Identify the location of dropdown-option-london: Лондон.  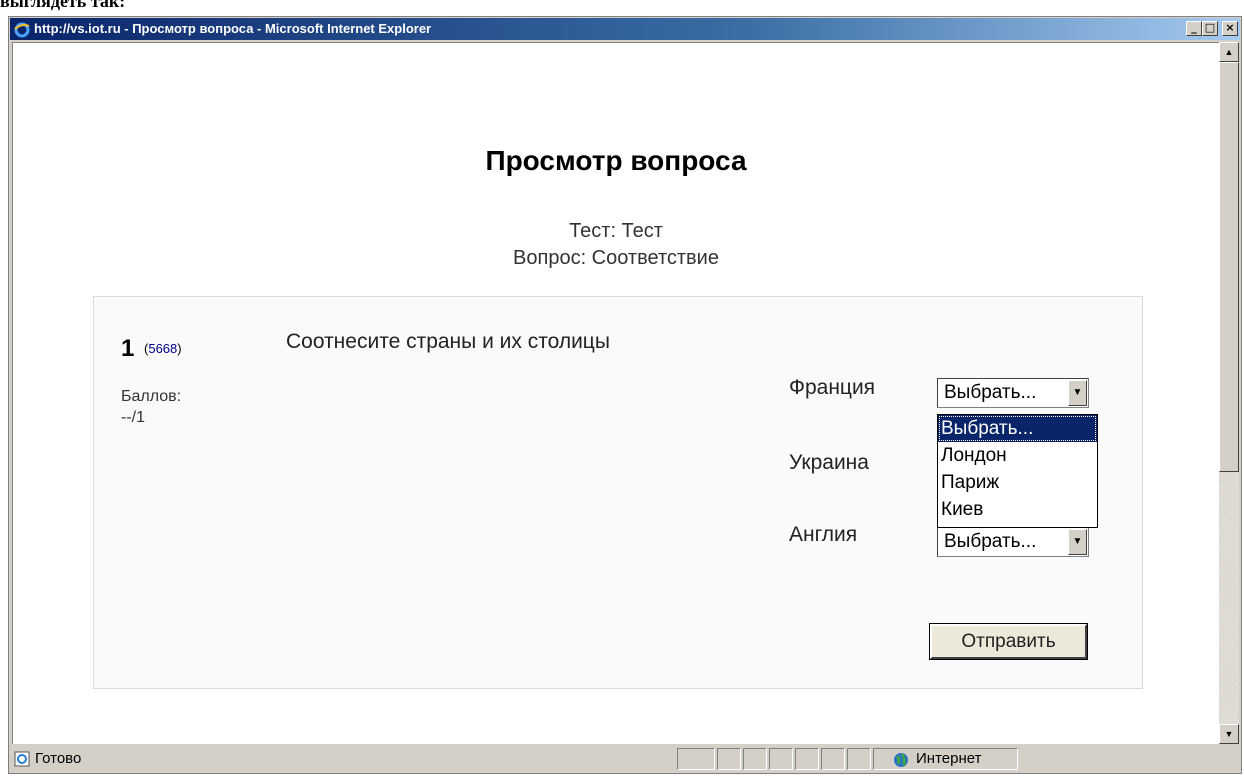
(1017, 455).